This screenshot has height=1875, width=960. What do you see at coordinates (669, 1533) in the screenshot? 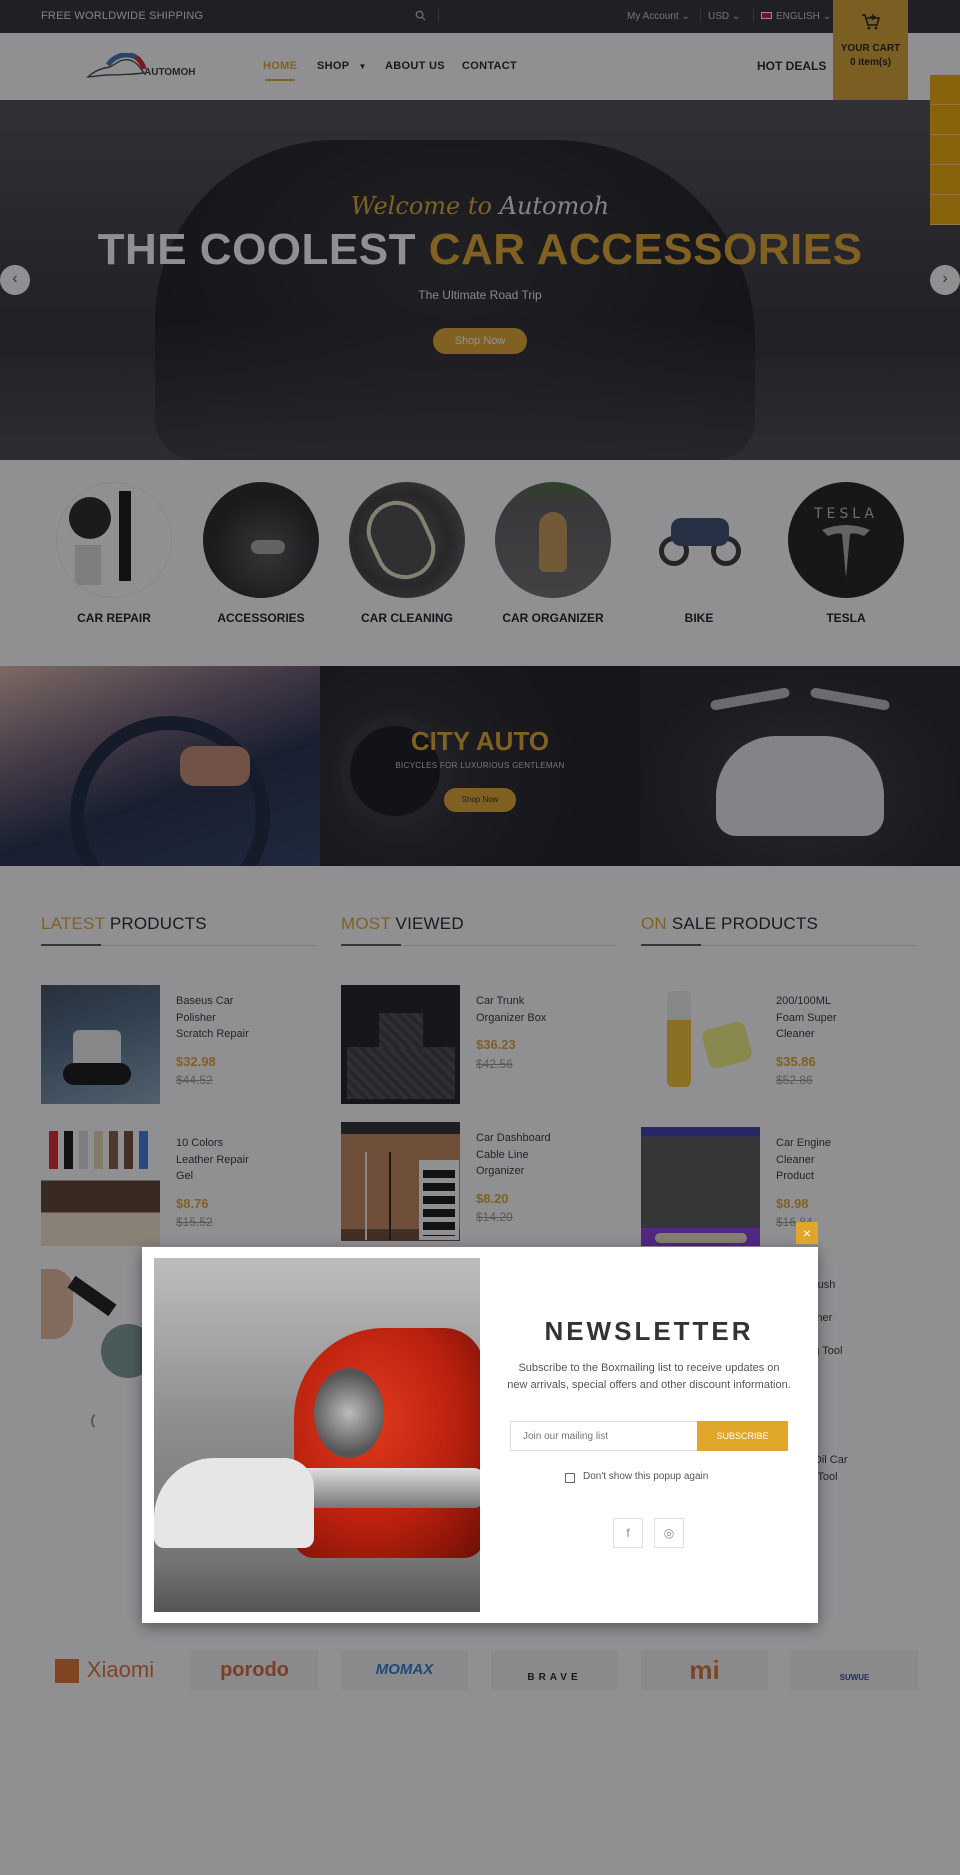
I see `instagram-icon: ◎` at bounding box center [669, 1533].